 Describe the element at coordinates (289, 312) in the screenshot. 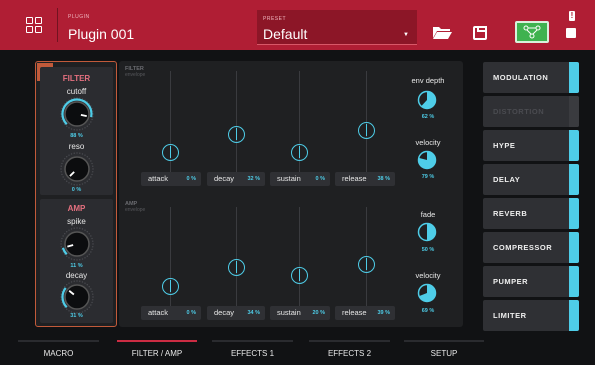

I see `param-name: sustain` at that location.